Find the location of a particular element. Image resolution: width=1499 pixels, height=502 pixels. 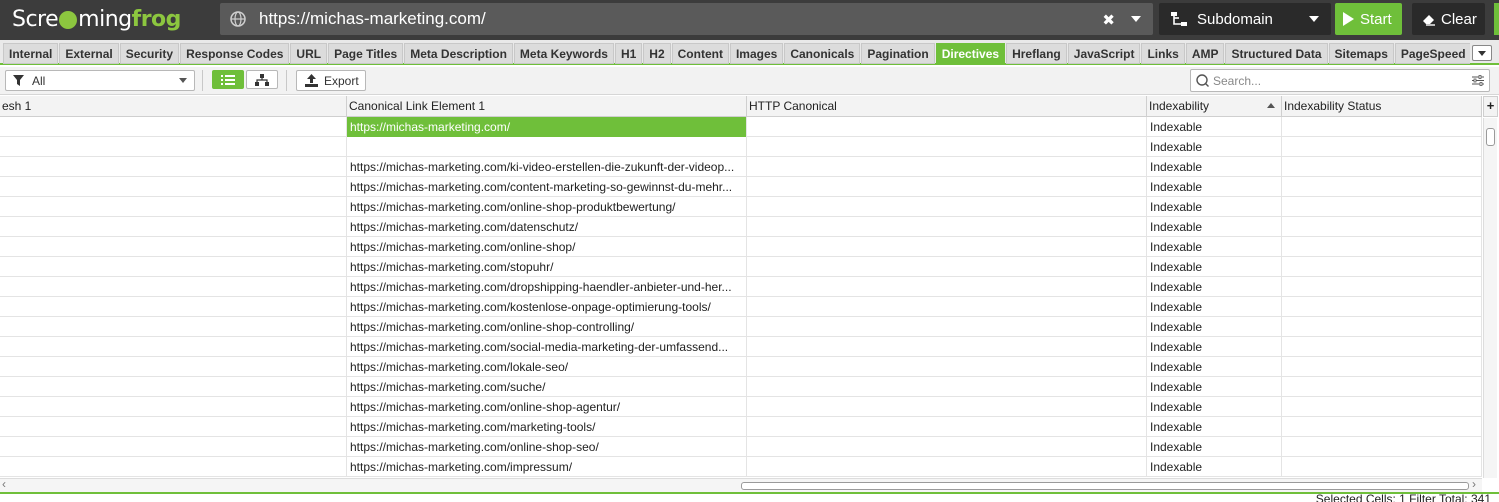

table-row: Indexable is located at coordinates (741, 147).